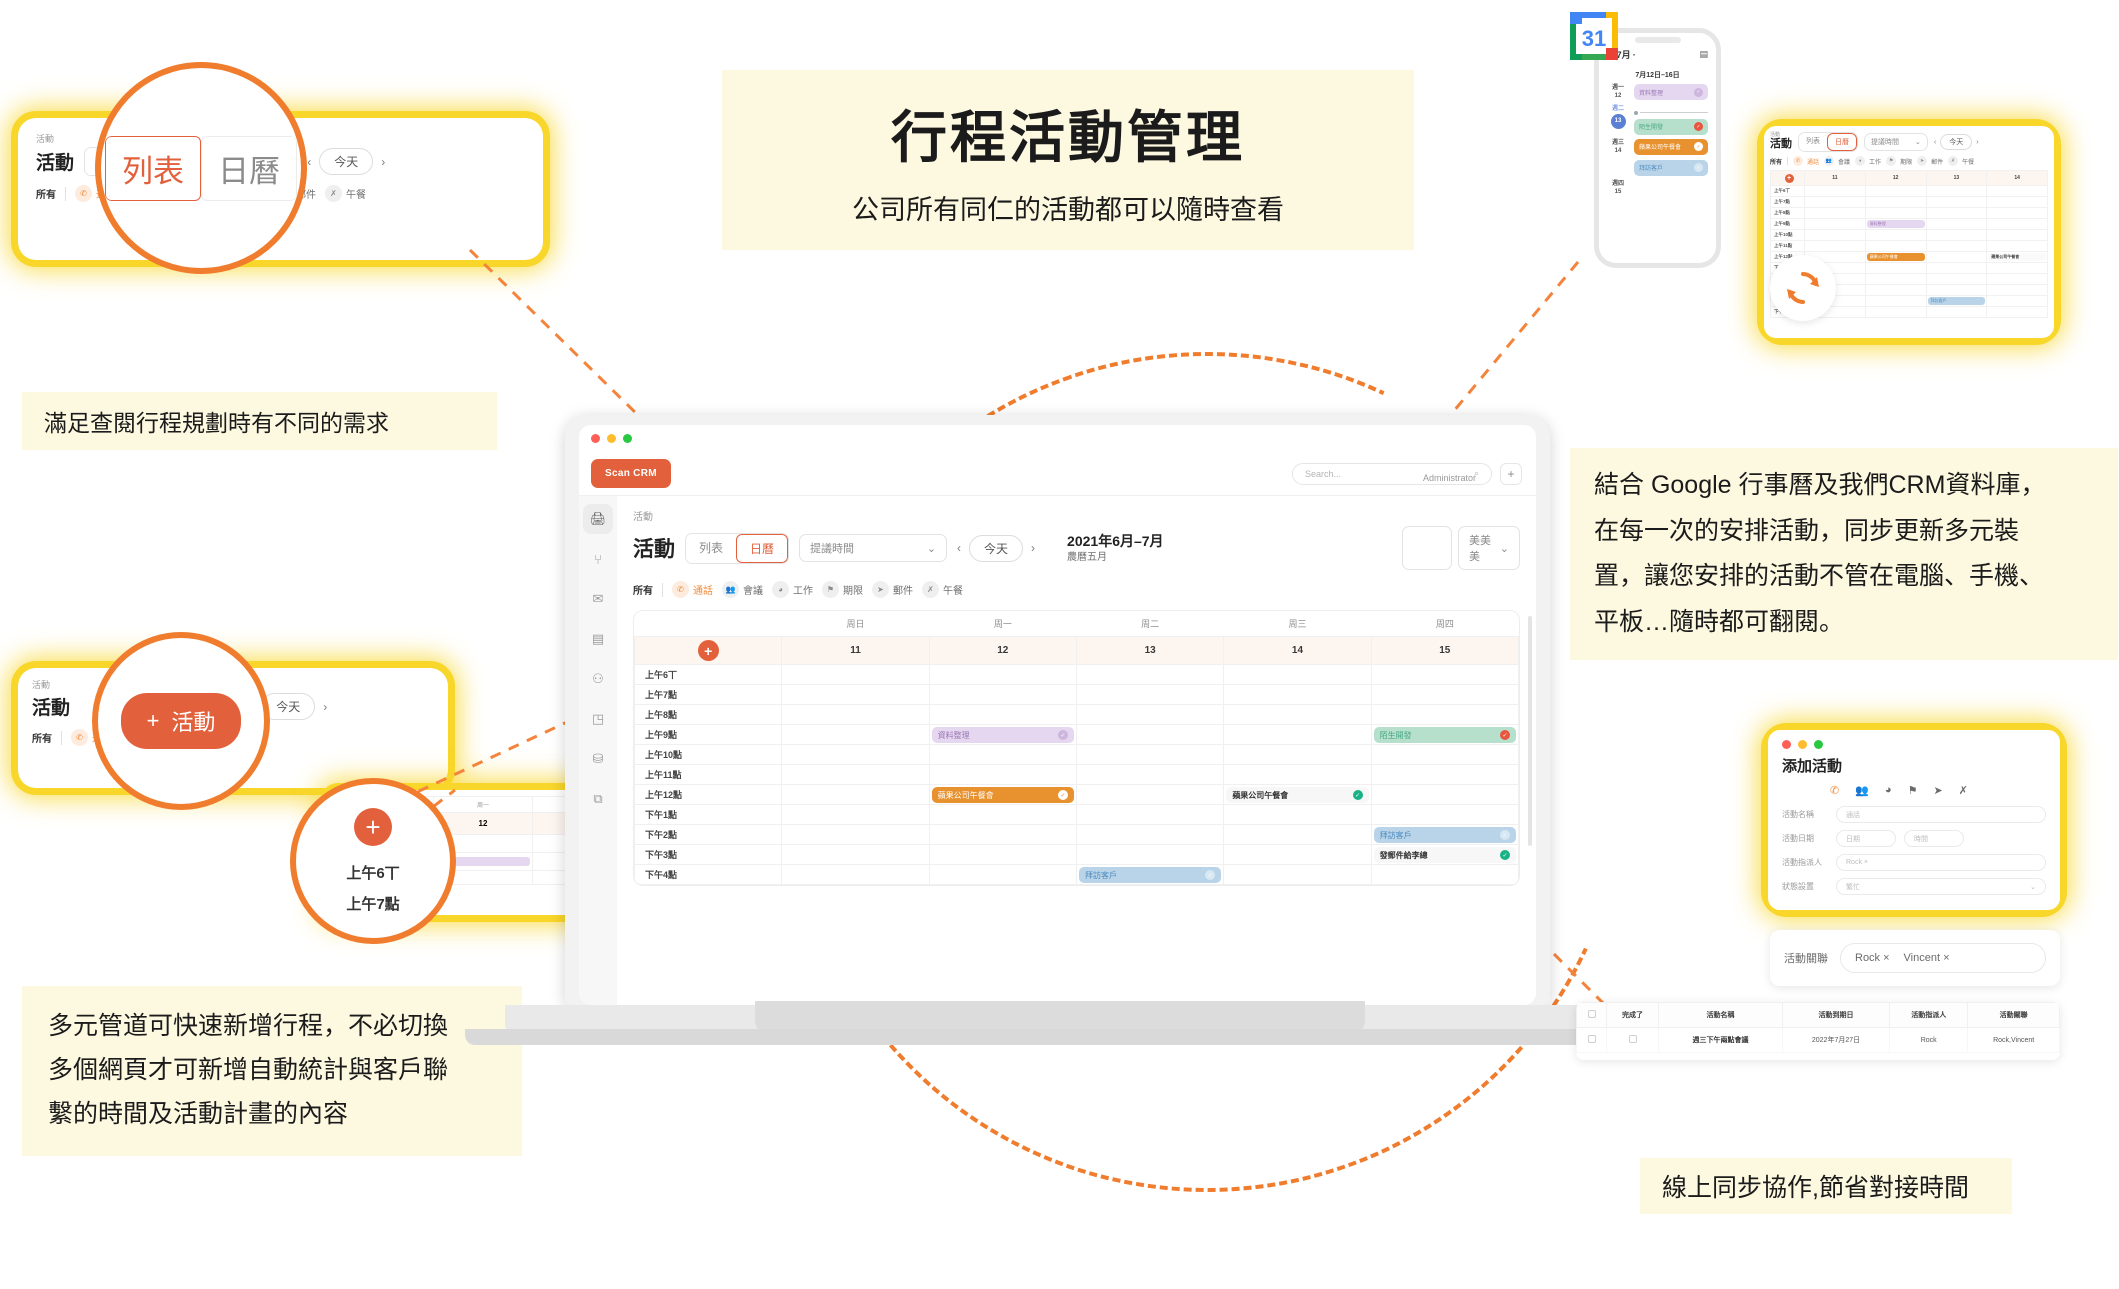 The height and width of the screenshot is (1289, 2119). I want to click on list-item: 週二 13 陌生開發 ✓, so click(1657, 120).